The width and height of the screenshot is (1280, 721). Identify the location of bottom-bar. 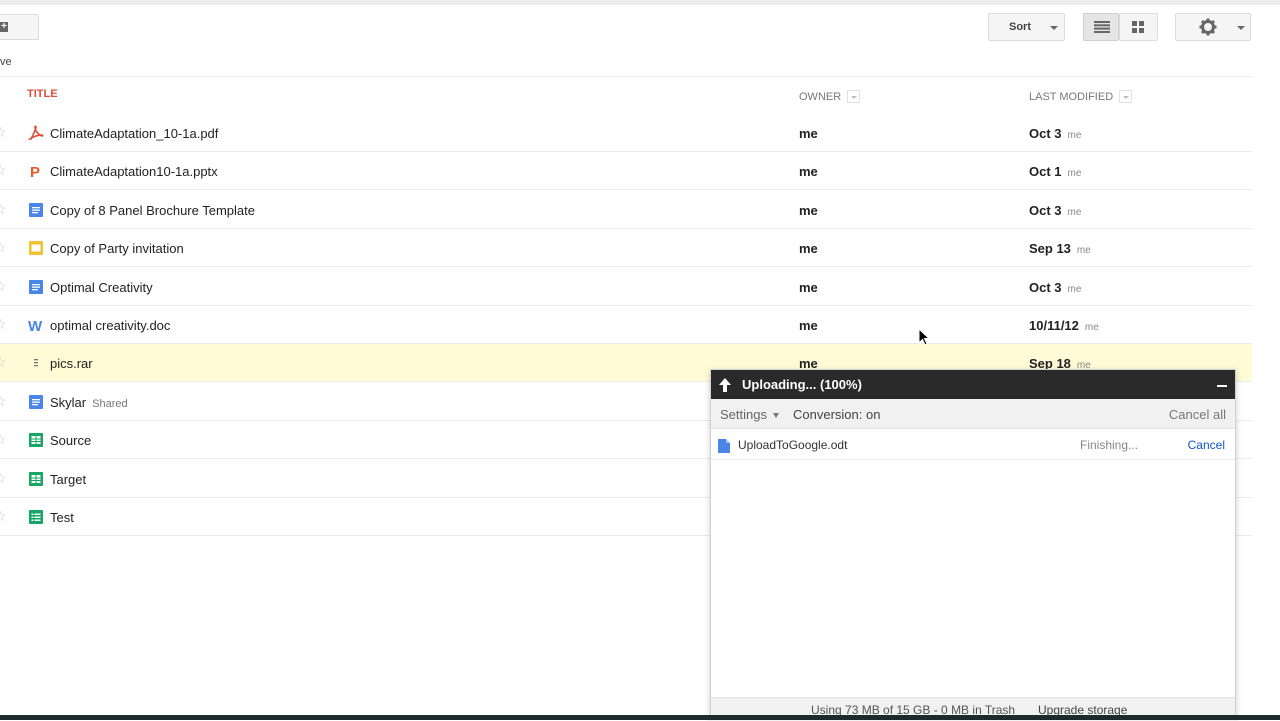
(640, 717).